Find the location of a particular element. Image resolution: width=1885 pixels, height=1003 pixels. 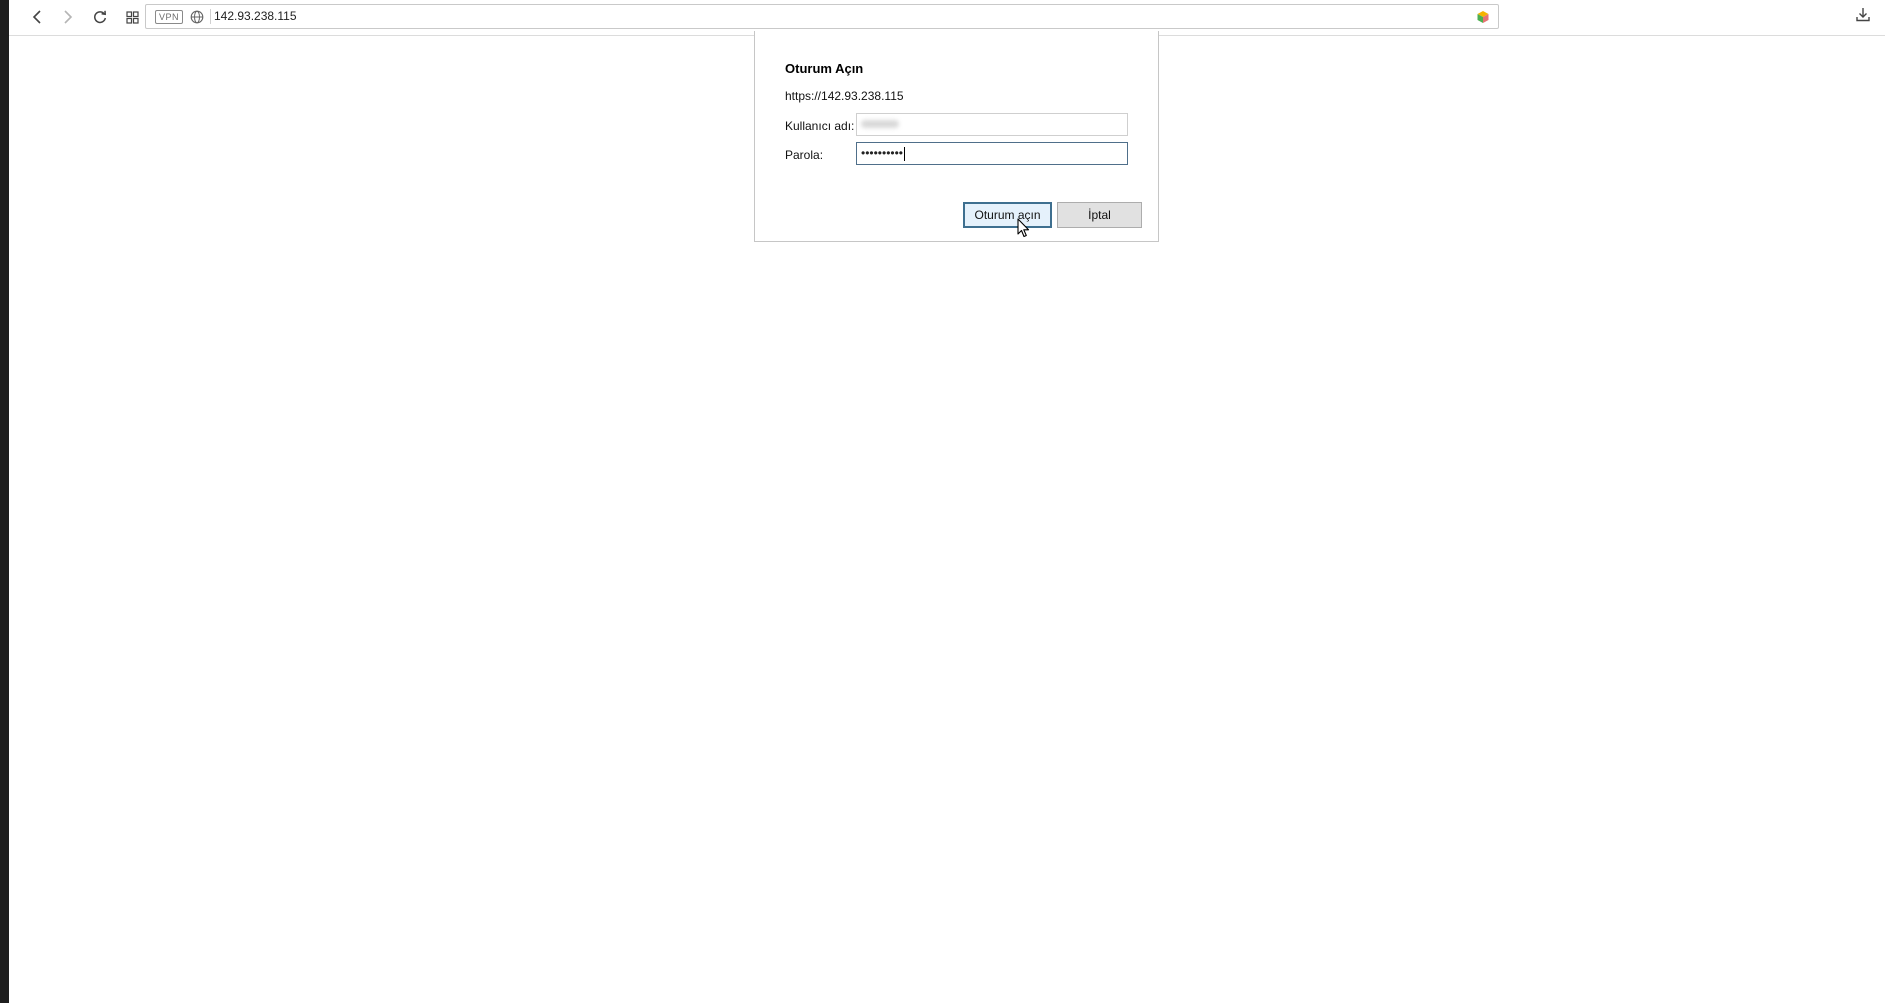

address-divider is located at coordinates (210, 16).